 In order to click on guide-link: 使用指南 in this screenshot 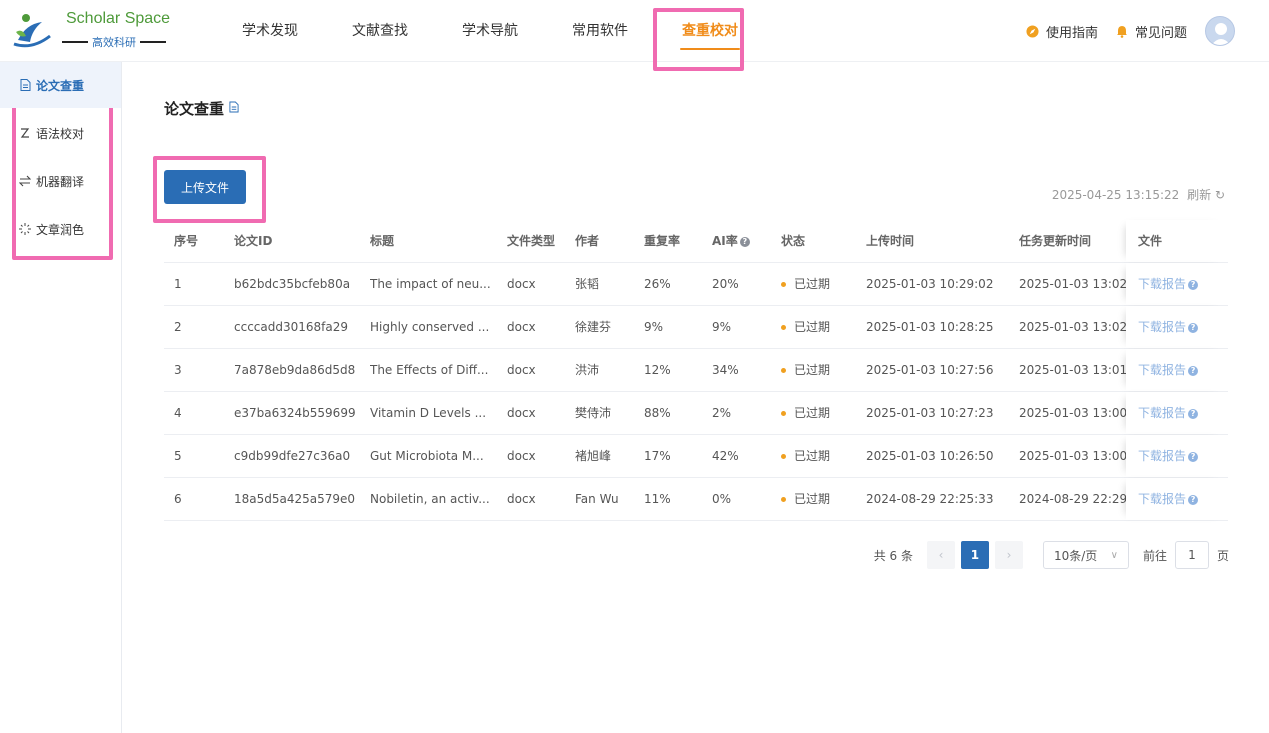, I will do `click(1062, 31)`.